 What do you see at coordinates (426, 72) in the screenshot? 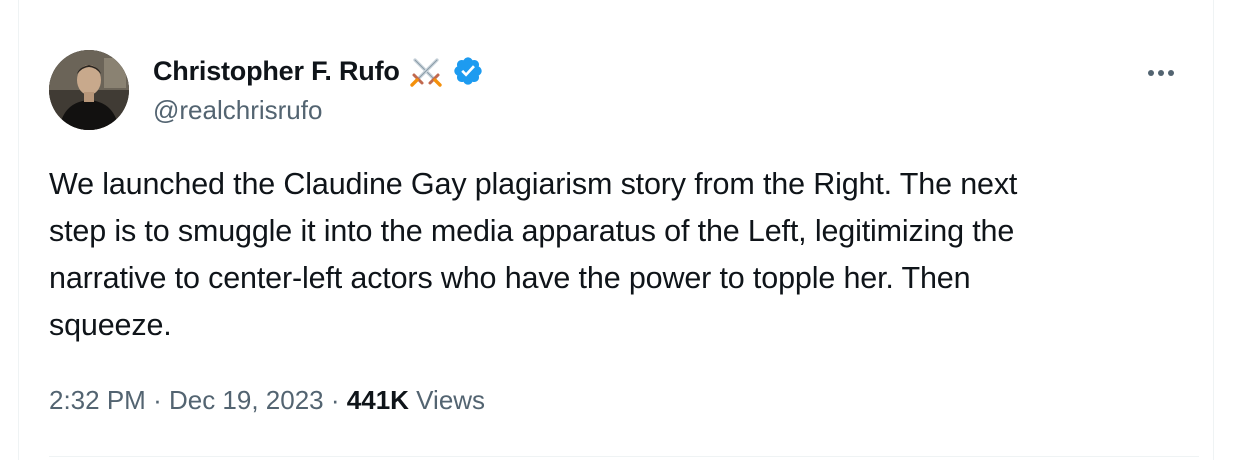
I see `crossed-swords-emoji-icon` at bounding box center [426, 72].